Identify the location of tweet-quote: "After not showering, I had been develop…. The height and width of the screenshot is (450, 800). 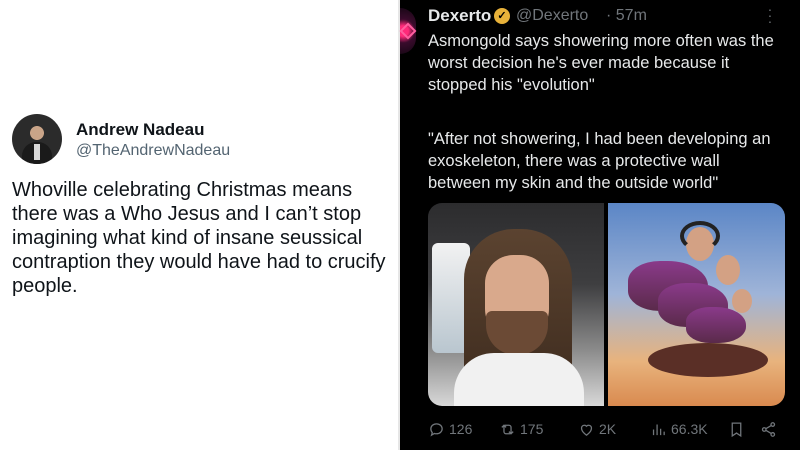
(599, 161).